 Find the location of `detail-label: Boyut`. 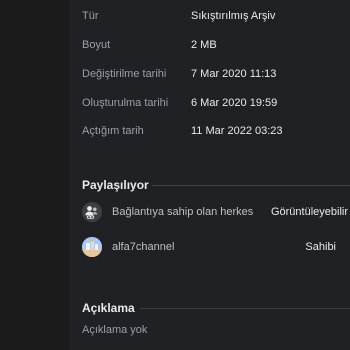

detail-label: Boyut is located at coordinates (96, 45).